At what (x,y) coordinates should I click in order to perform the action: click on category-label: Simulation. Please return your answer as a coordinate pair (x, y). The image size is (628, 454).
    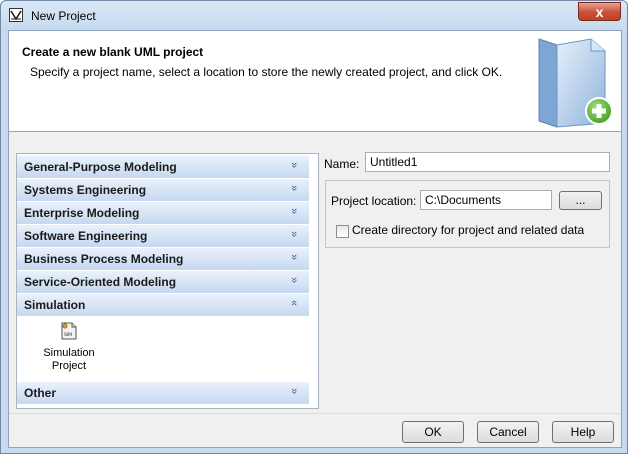
    Looking at the image, I should click on (55, 305).